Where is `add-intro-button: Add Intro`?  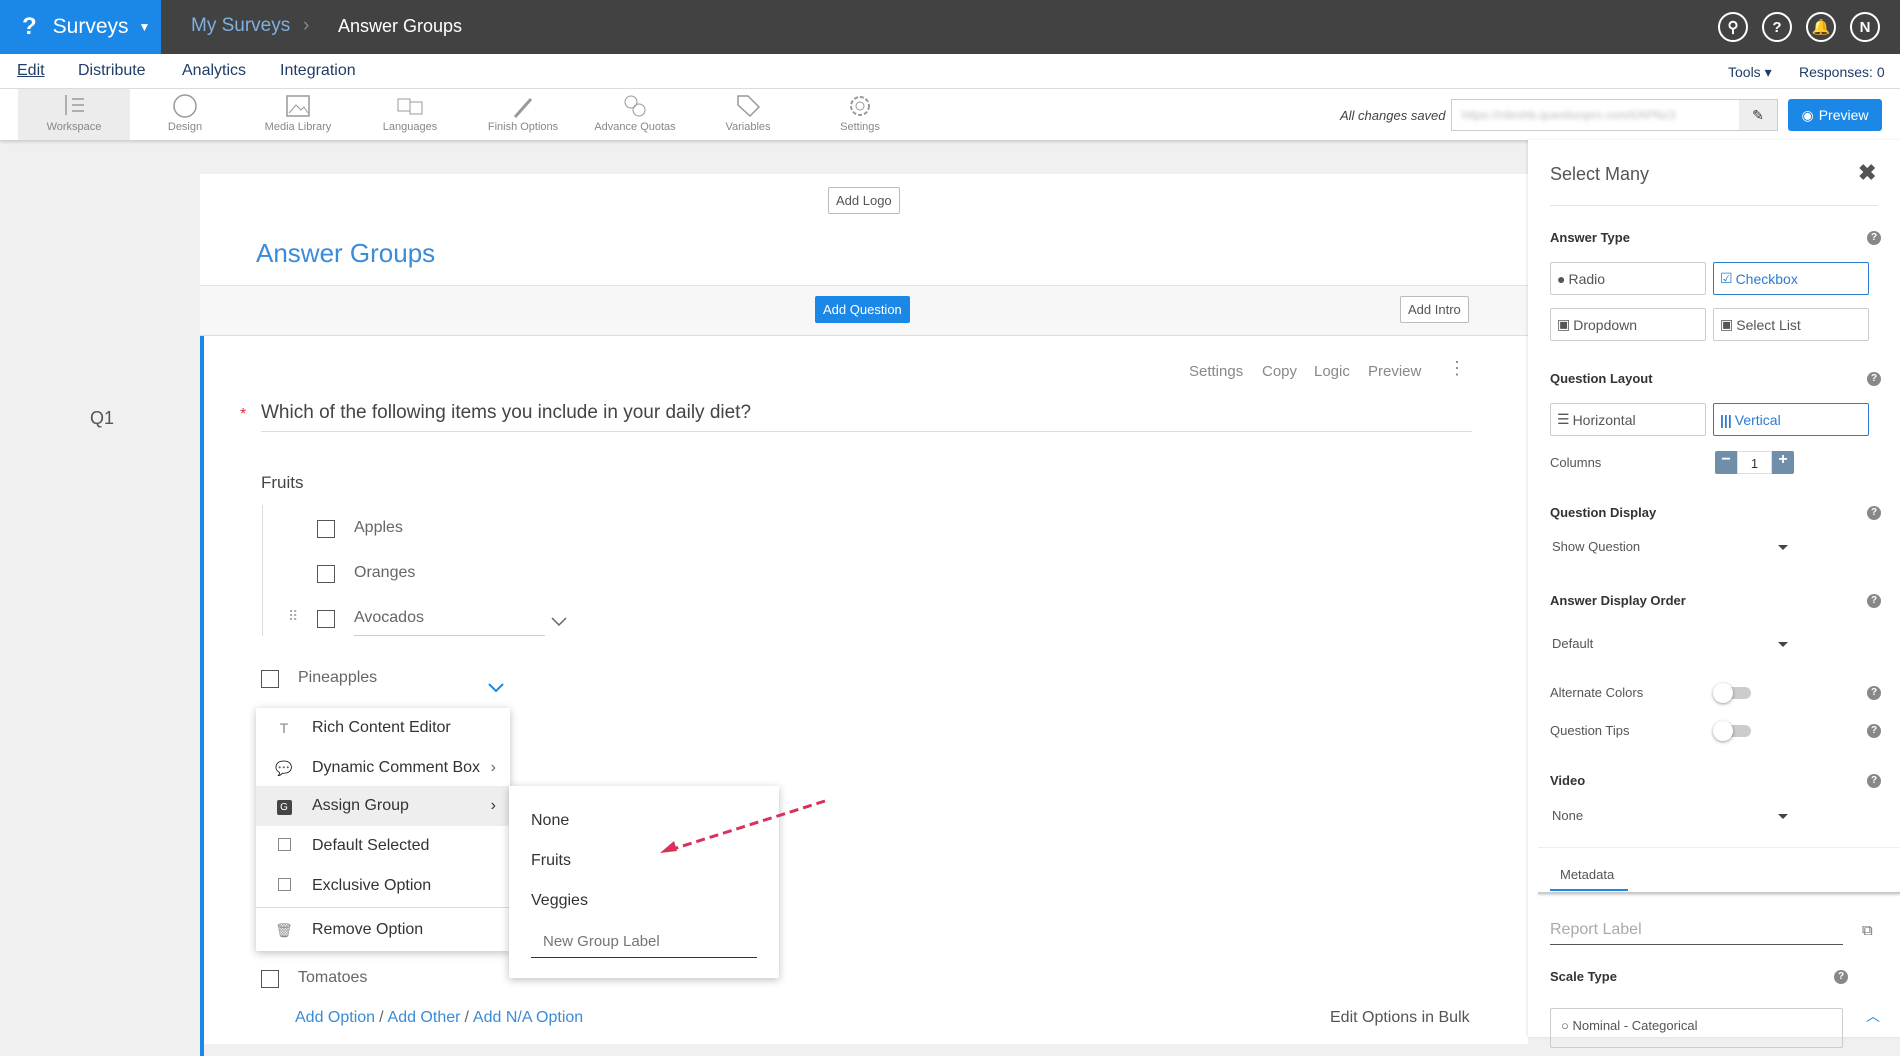 add-intro-button: Add Intro is located at coordinates (1434, 309).